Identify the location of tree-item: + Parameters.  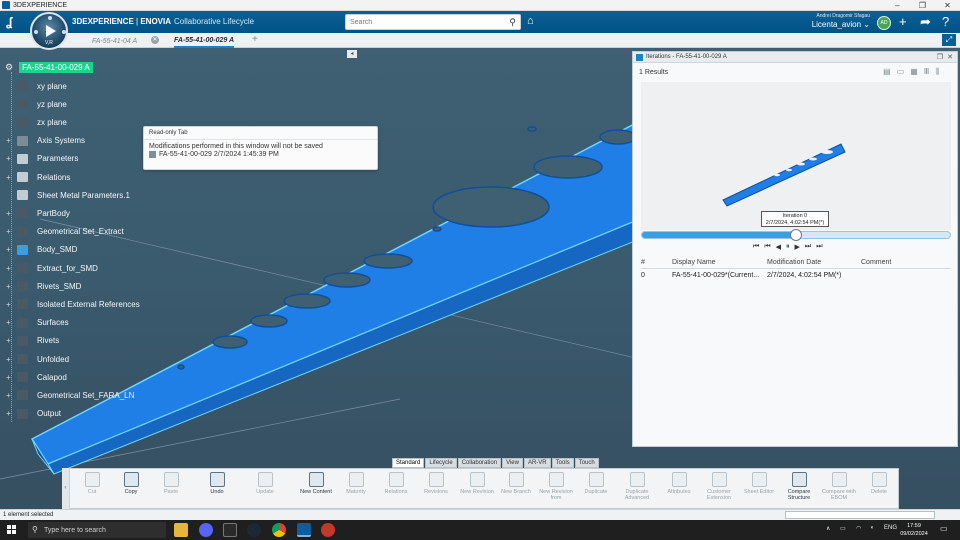
(42, 159).